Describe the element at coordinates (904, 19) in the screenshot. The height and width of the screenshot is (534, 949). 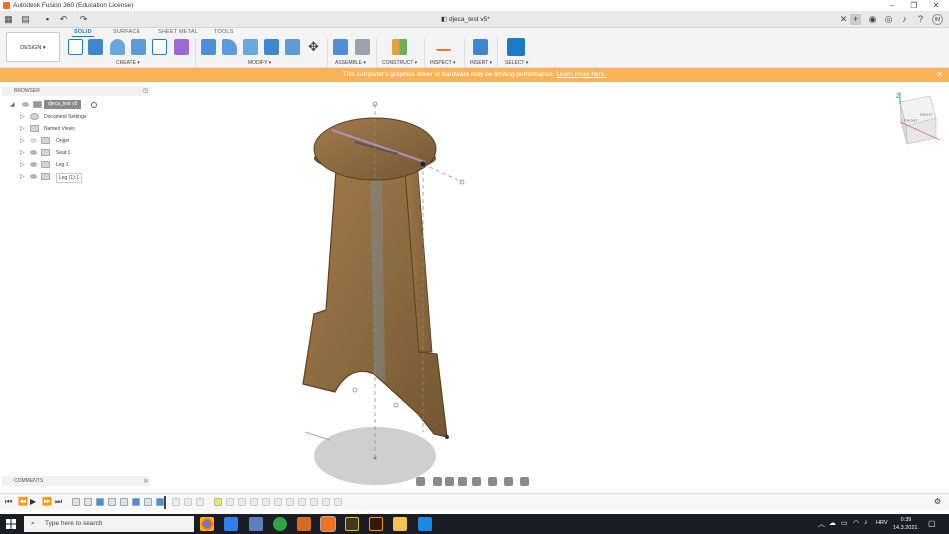
I see `notifications-icon: ♪` at that location.